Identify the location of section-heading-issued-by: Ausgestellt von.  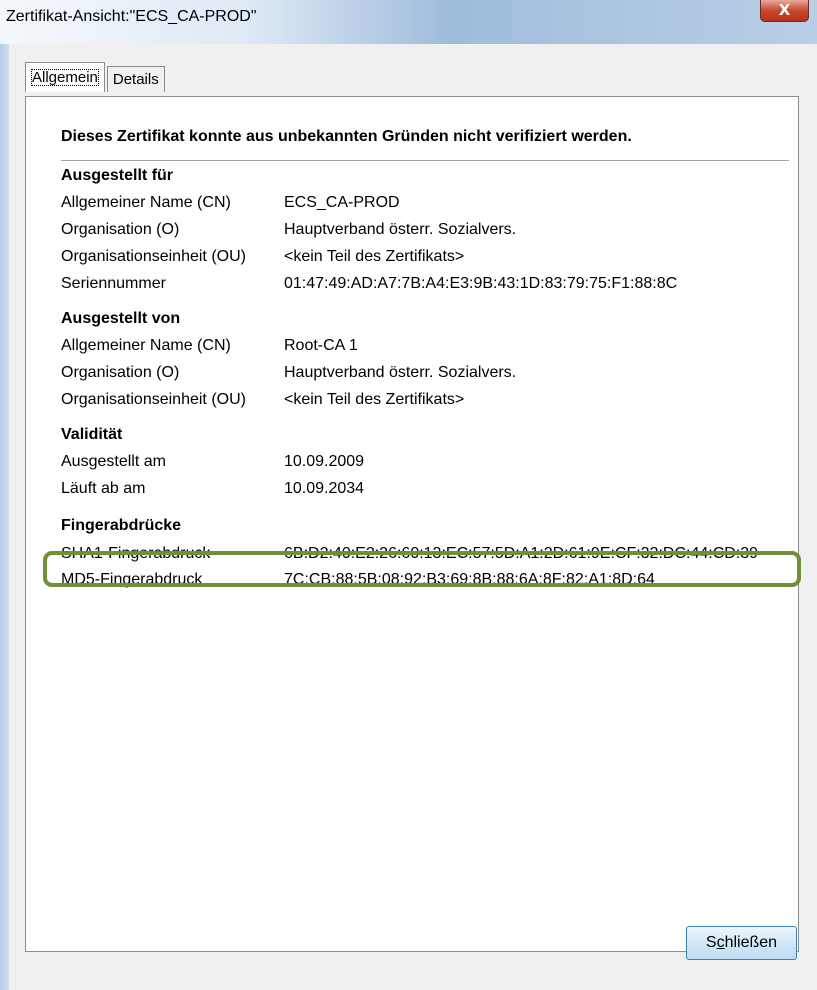
(121, 318).